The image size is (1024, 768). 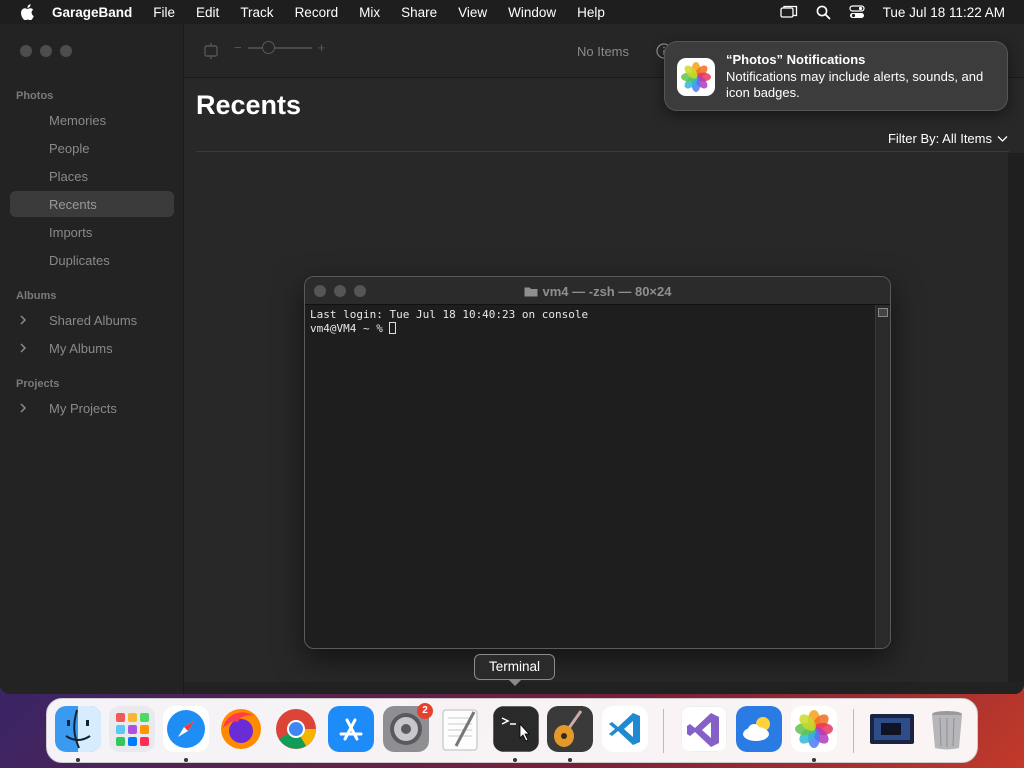 I want to click on zoom-out-label: −, so click(x=238, y=47).